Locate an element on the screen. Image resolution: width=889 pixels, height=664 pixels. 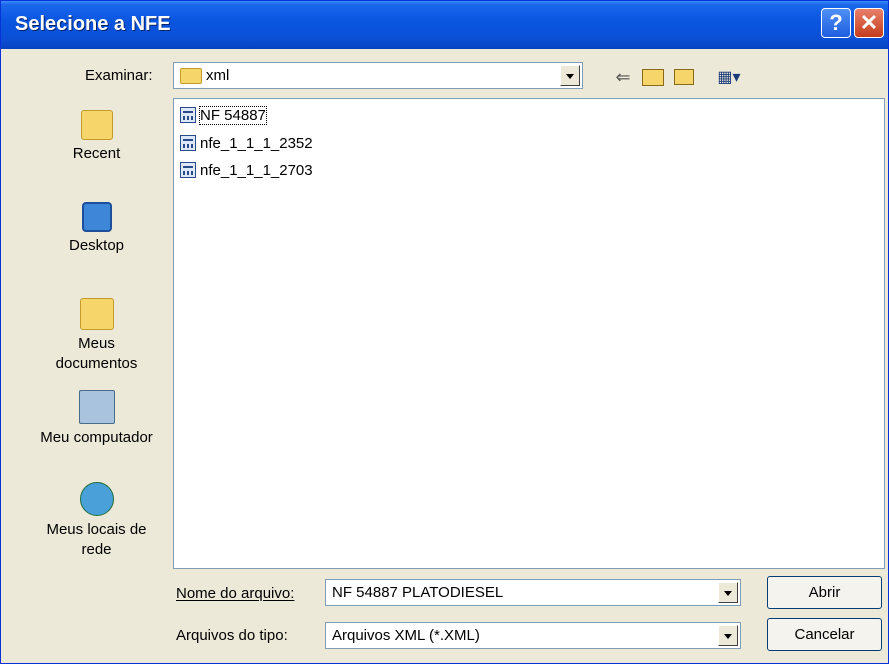
filename-label: Nome do arquivo: is located at coordinates (235, 593).